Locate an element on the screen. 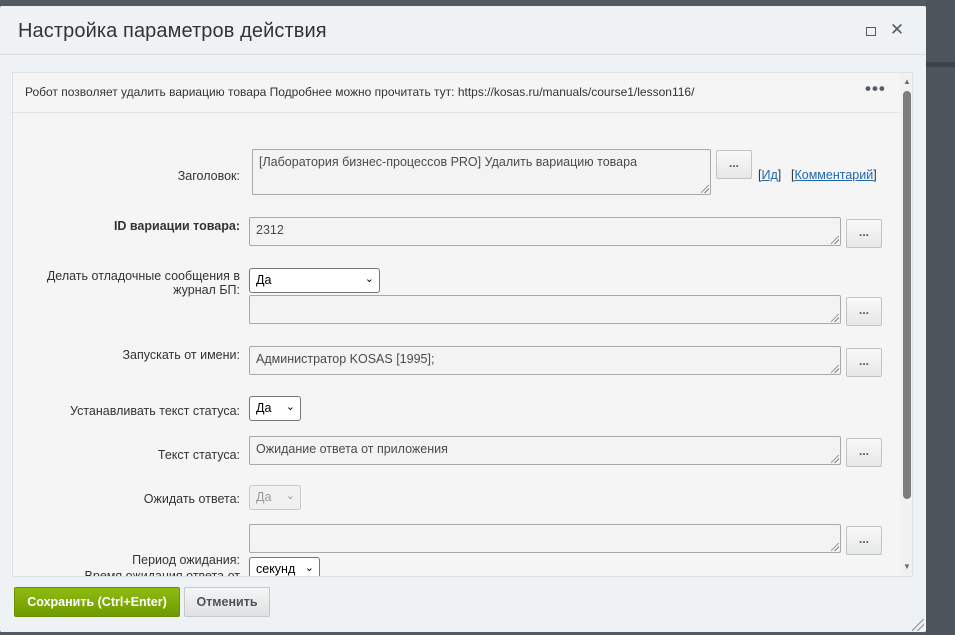 The image size is (955, 635). more-options-icon: ••• is located at coordinates (875, 89).